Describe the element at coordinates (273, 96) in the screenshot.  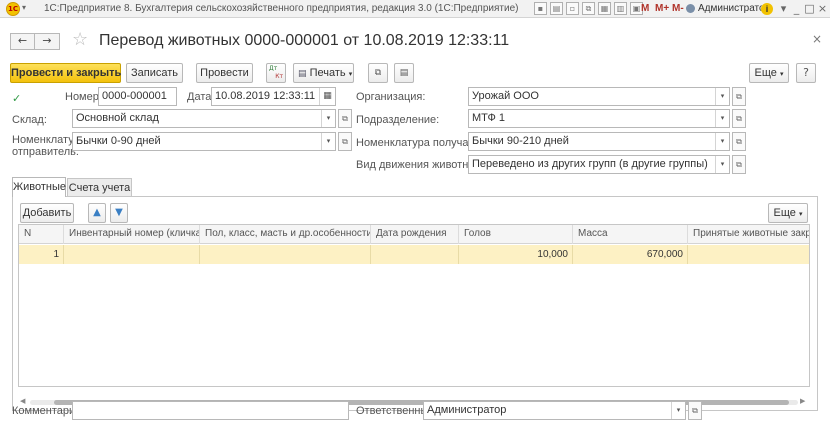
I see `date-field: 10.08.2019 12:33:11 ▦` at that location.